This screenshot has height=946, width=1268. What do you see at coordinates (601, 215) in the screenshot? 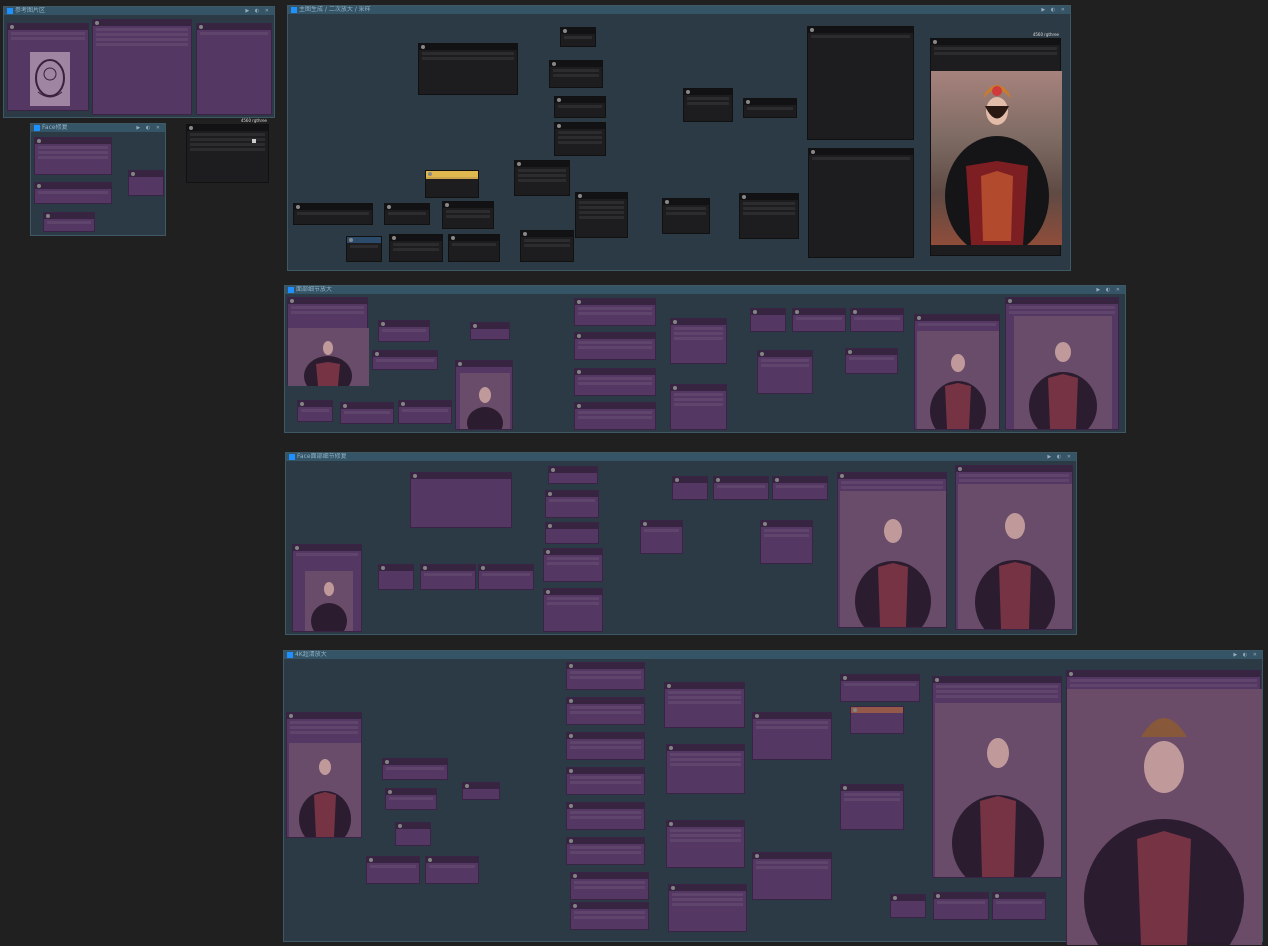
I see `controlnet-node` at bounding box center [601, 215].